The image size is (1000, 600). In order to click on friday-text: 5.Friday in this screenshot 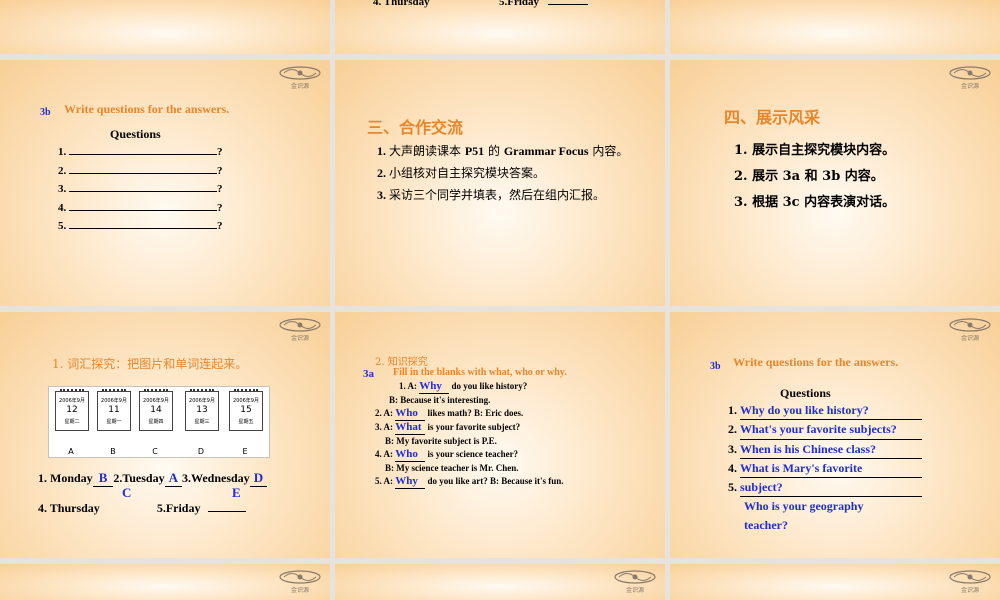, I will do `click(519, 4)`.